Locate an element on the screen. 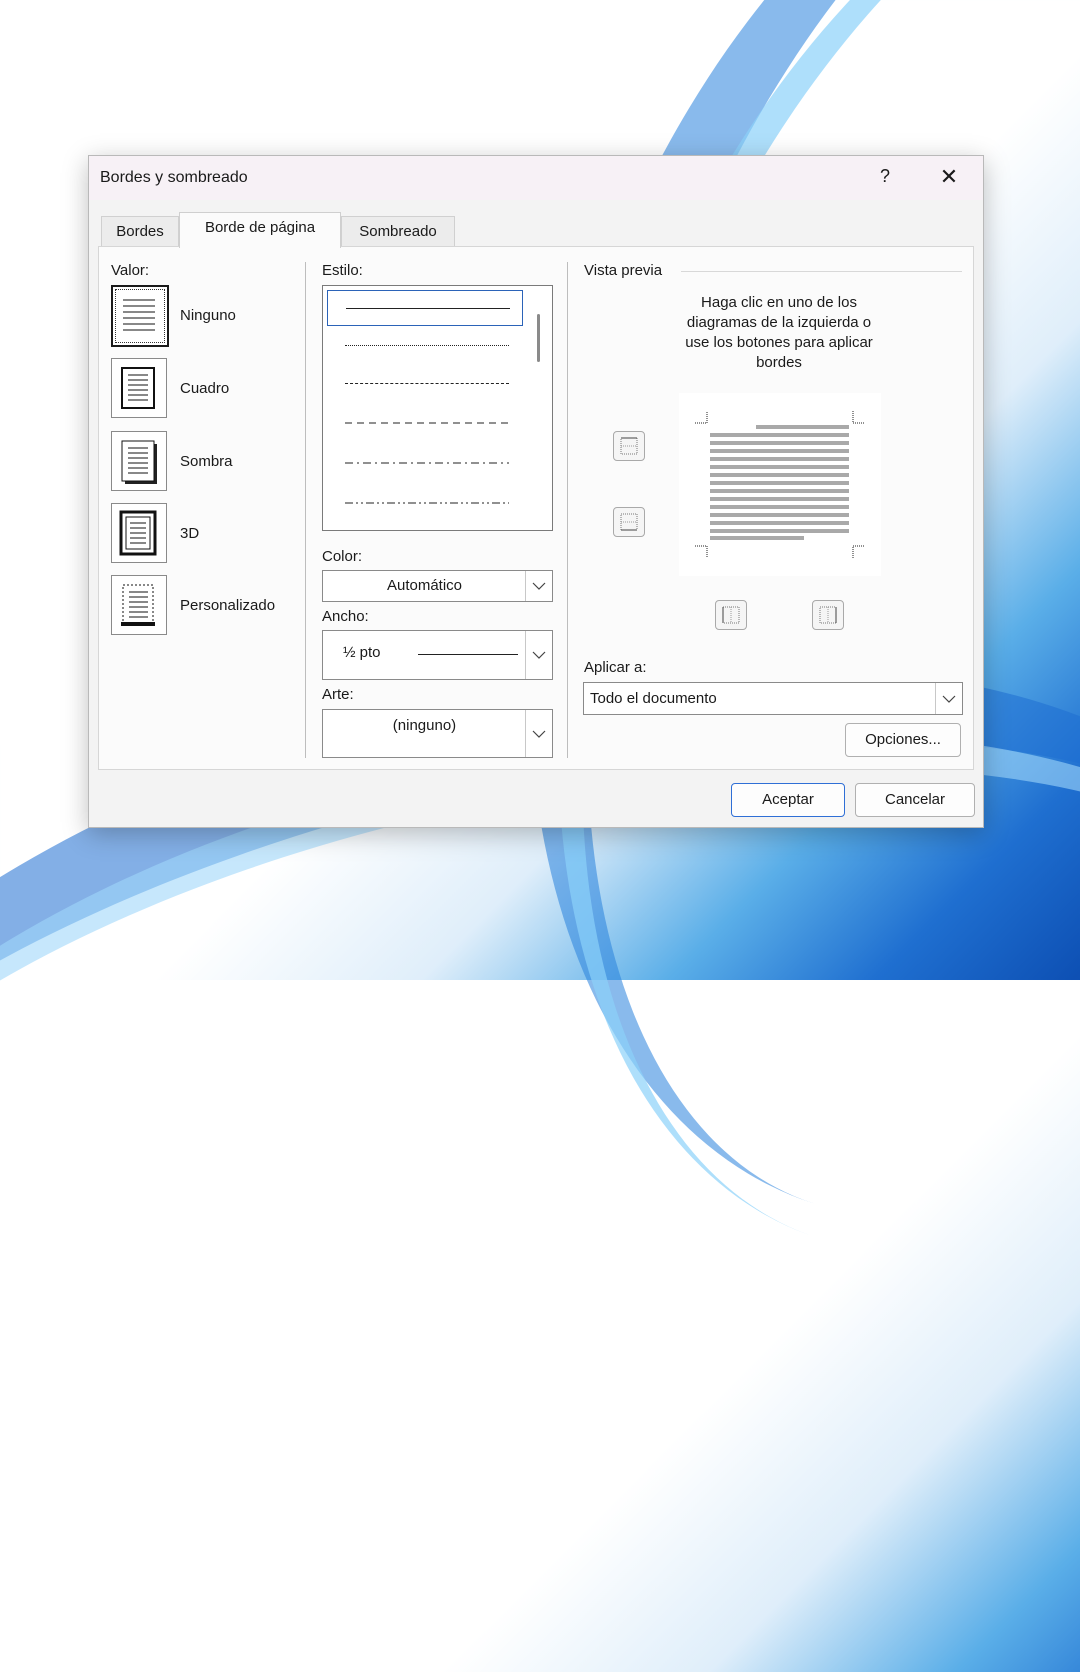 This screenshot has width=1080, height=1672. preset-label: 3D is located at coordinates (190, 533).